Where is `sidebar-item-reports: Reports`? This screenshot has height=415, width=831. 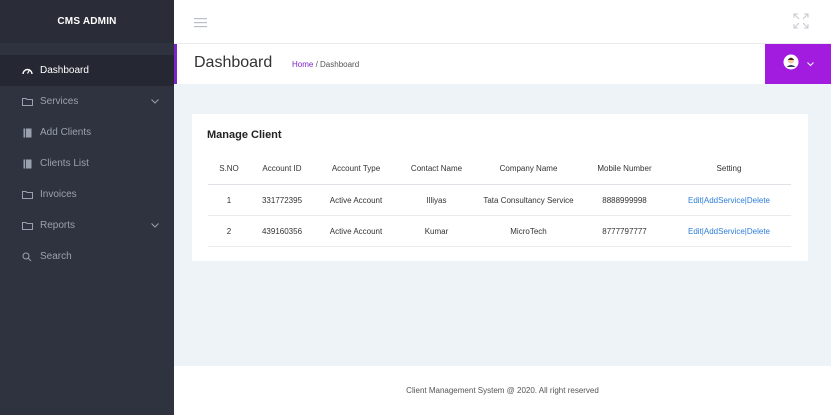
sidebar-item-reports: Reports is located at coordinates (87, 225).